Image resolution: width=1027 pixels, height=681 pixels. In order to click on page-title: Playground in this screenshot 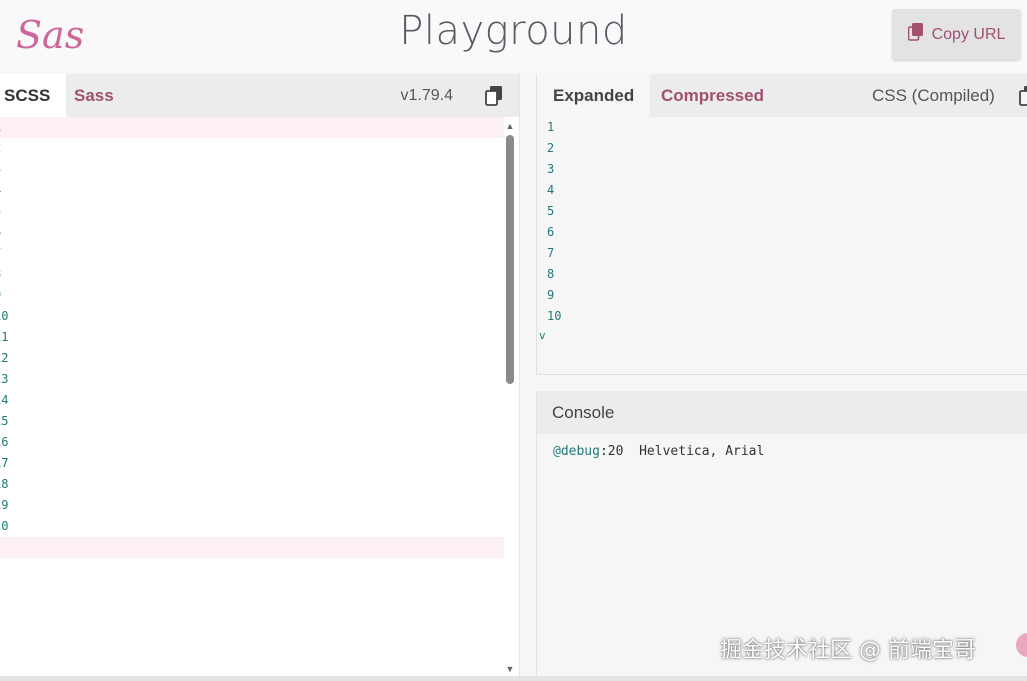, I will do `click(513, 31)`.